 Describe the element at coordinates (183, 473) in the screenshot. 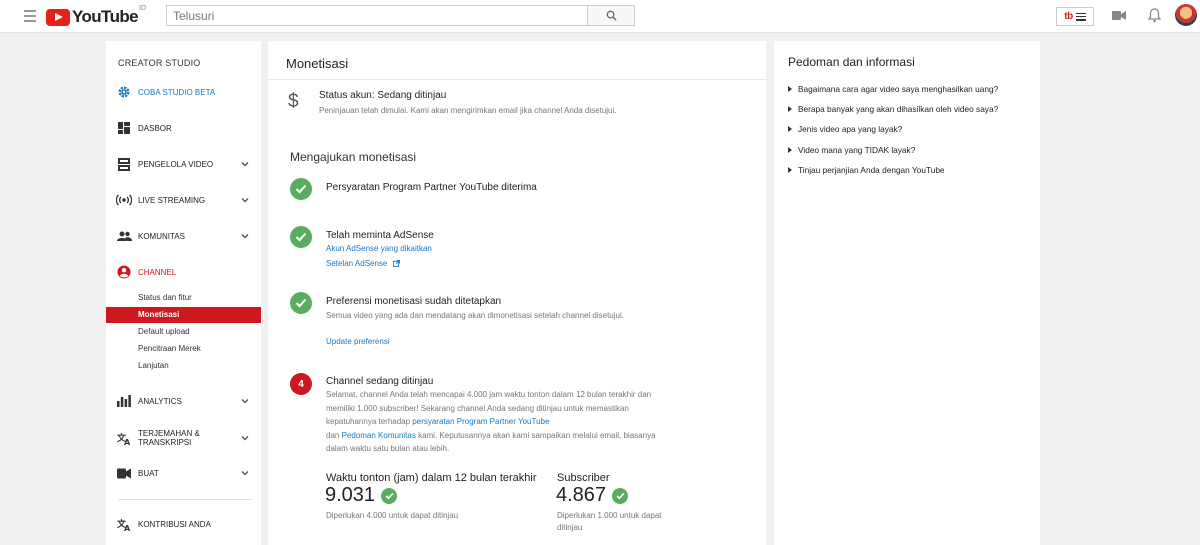

I see `sidebar-item-create: BUAT` at that location.